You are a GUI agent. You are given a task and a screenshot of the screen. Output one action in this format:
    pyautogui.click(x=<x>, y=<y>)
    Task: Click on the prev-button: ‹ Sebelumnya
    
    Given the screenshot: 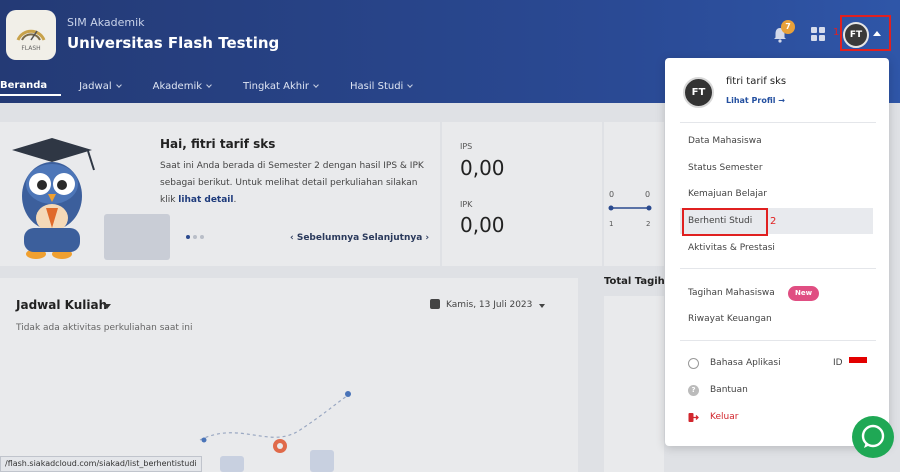 What is the action you would take?
    pyautogui.click(x=324, y=238)
    